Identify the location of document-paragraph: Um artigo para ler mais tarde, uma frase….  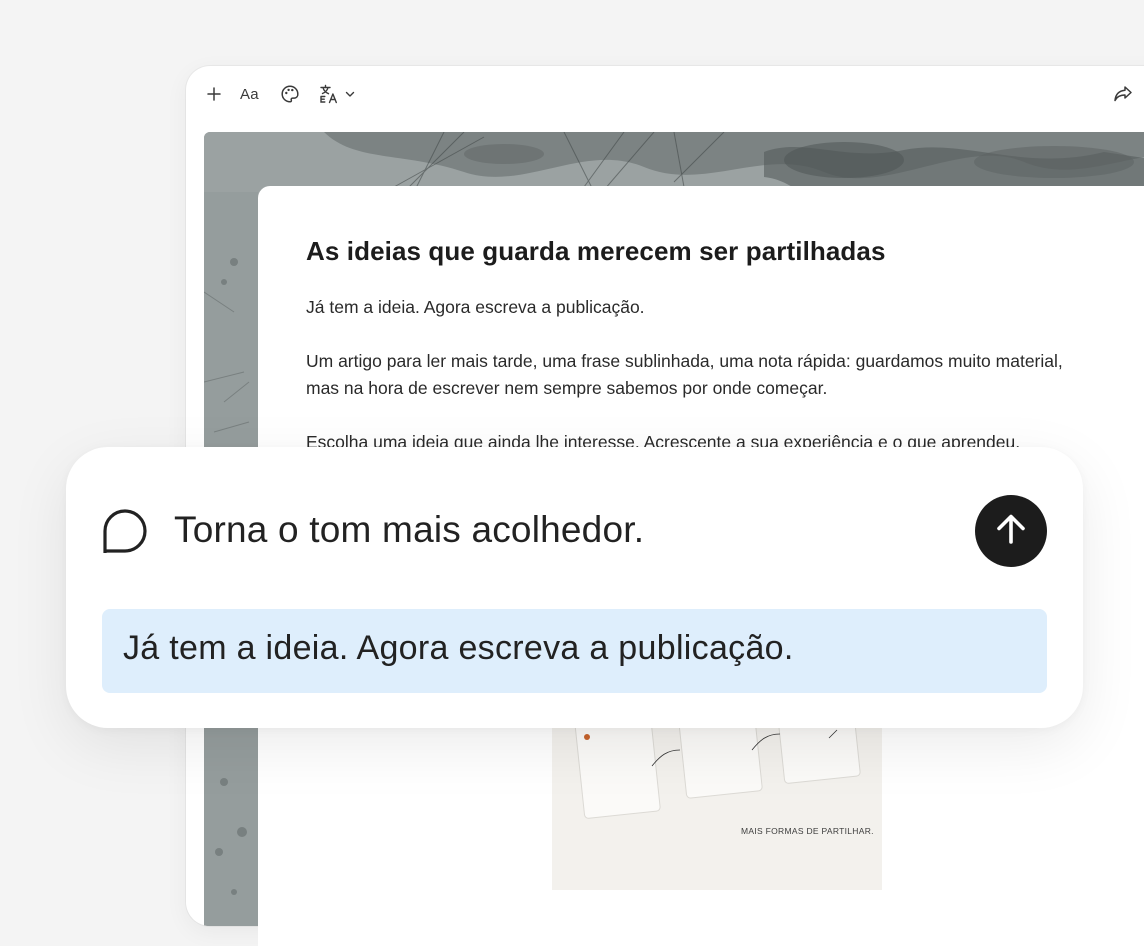
(696, 375).